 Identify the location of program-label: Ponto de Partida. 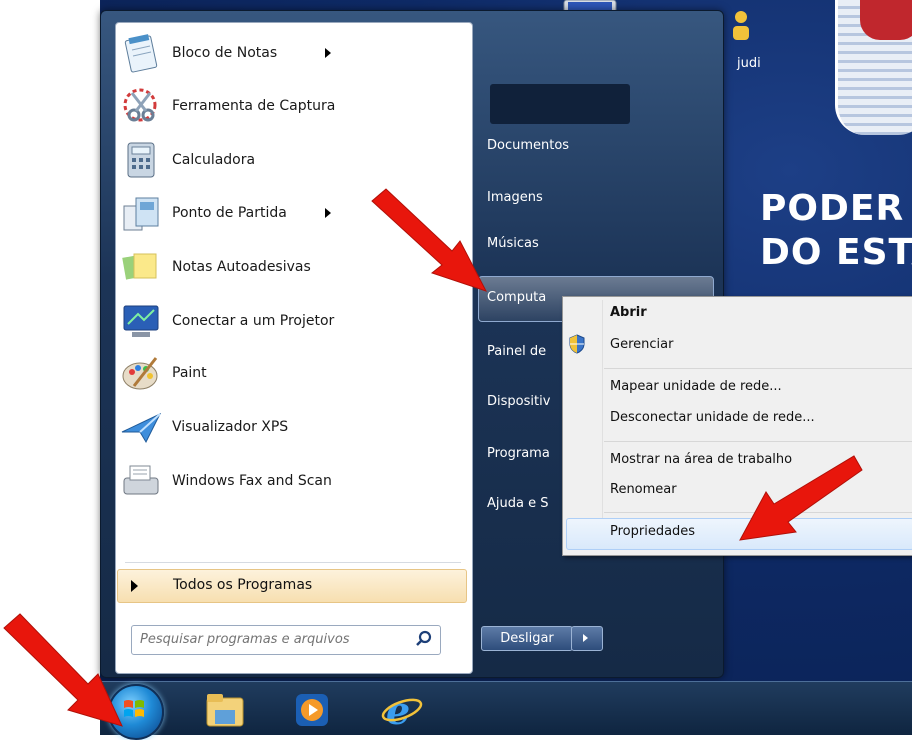
(229, 213).